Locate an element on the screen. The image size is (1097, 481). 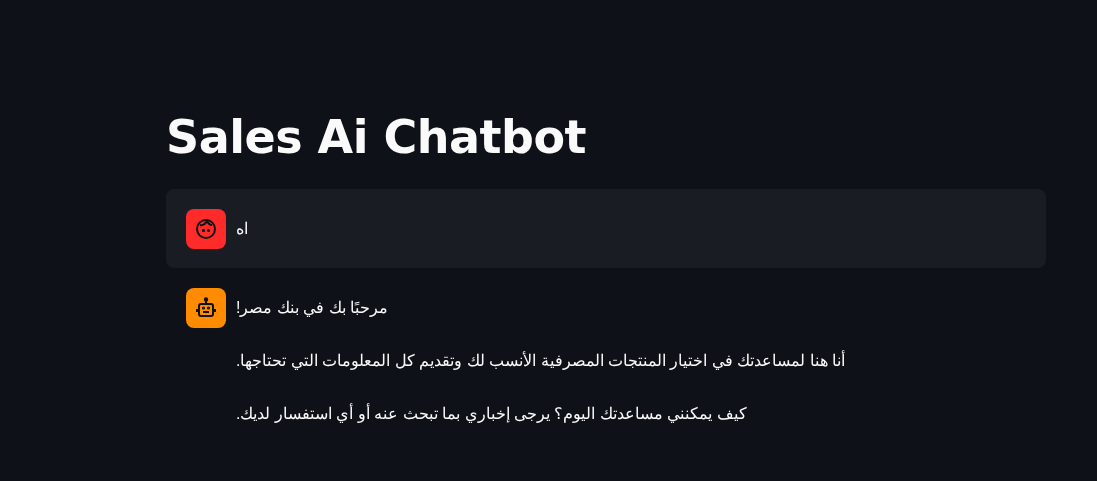
face-icon is located at coordinates (206, 229).